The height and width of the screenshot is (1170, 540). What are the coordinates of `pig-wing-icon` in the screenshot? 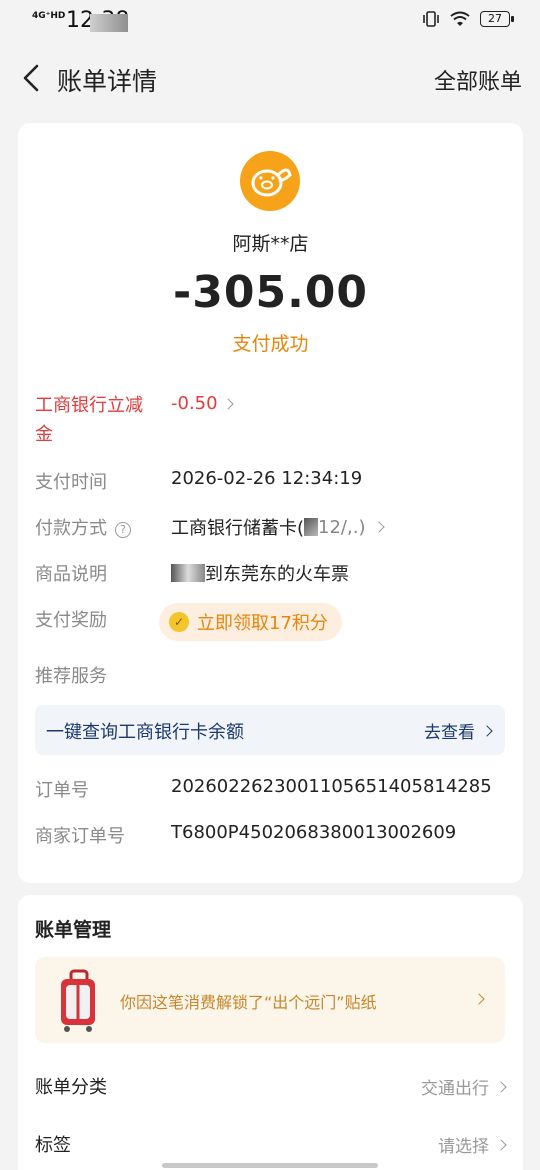 It's located at (271, 182).